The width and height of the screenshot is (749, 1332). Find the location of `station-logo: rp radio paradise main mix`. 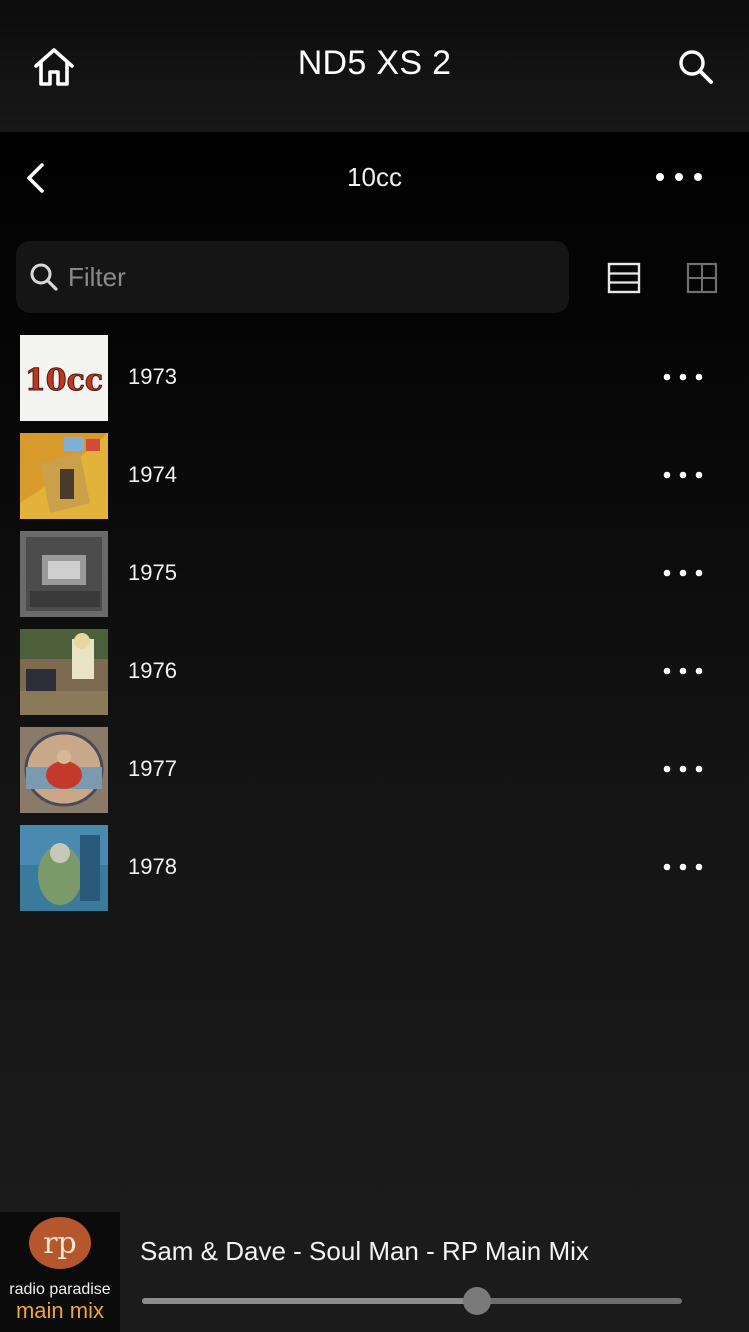

station-logo: rp radio paradise main mix is located at coordinates (60, 1272).